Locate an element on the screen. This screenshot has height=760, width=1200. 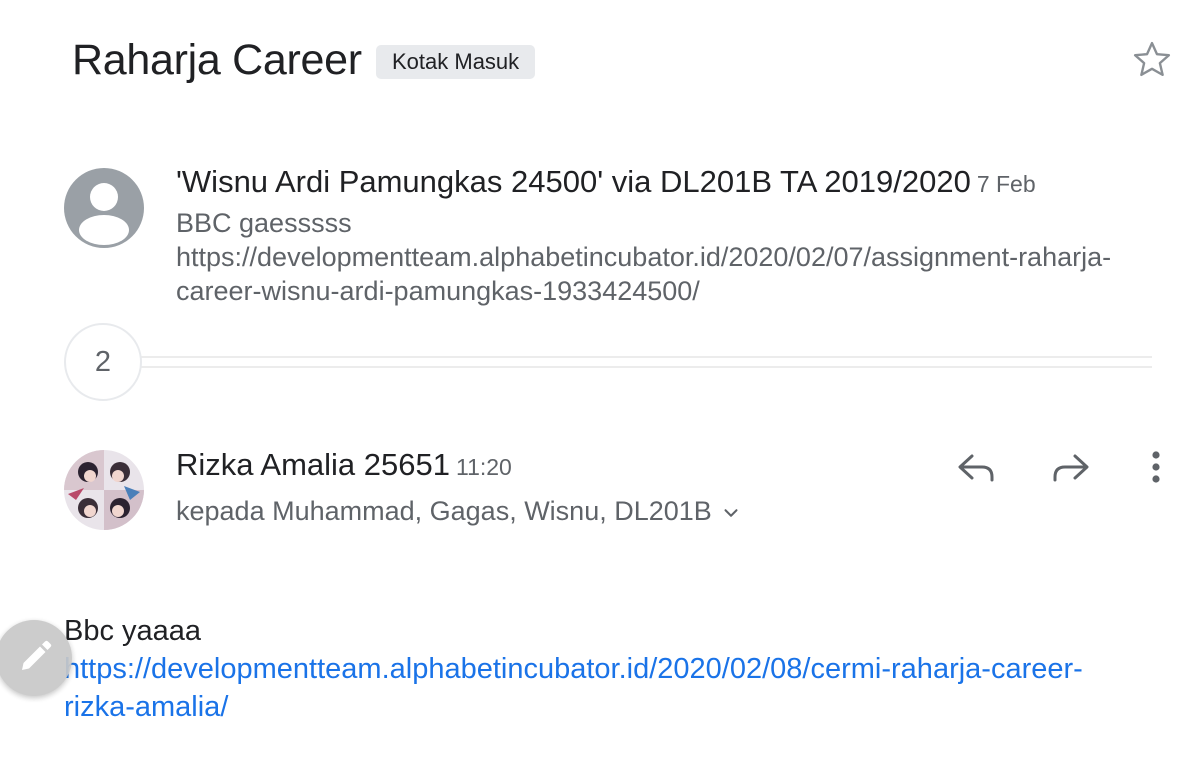
sender-name: Rizka Amalia 25651 is located at coordinates (313, 464).